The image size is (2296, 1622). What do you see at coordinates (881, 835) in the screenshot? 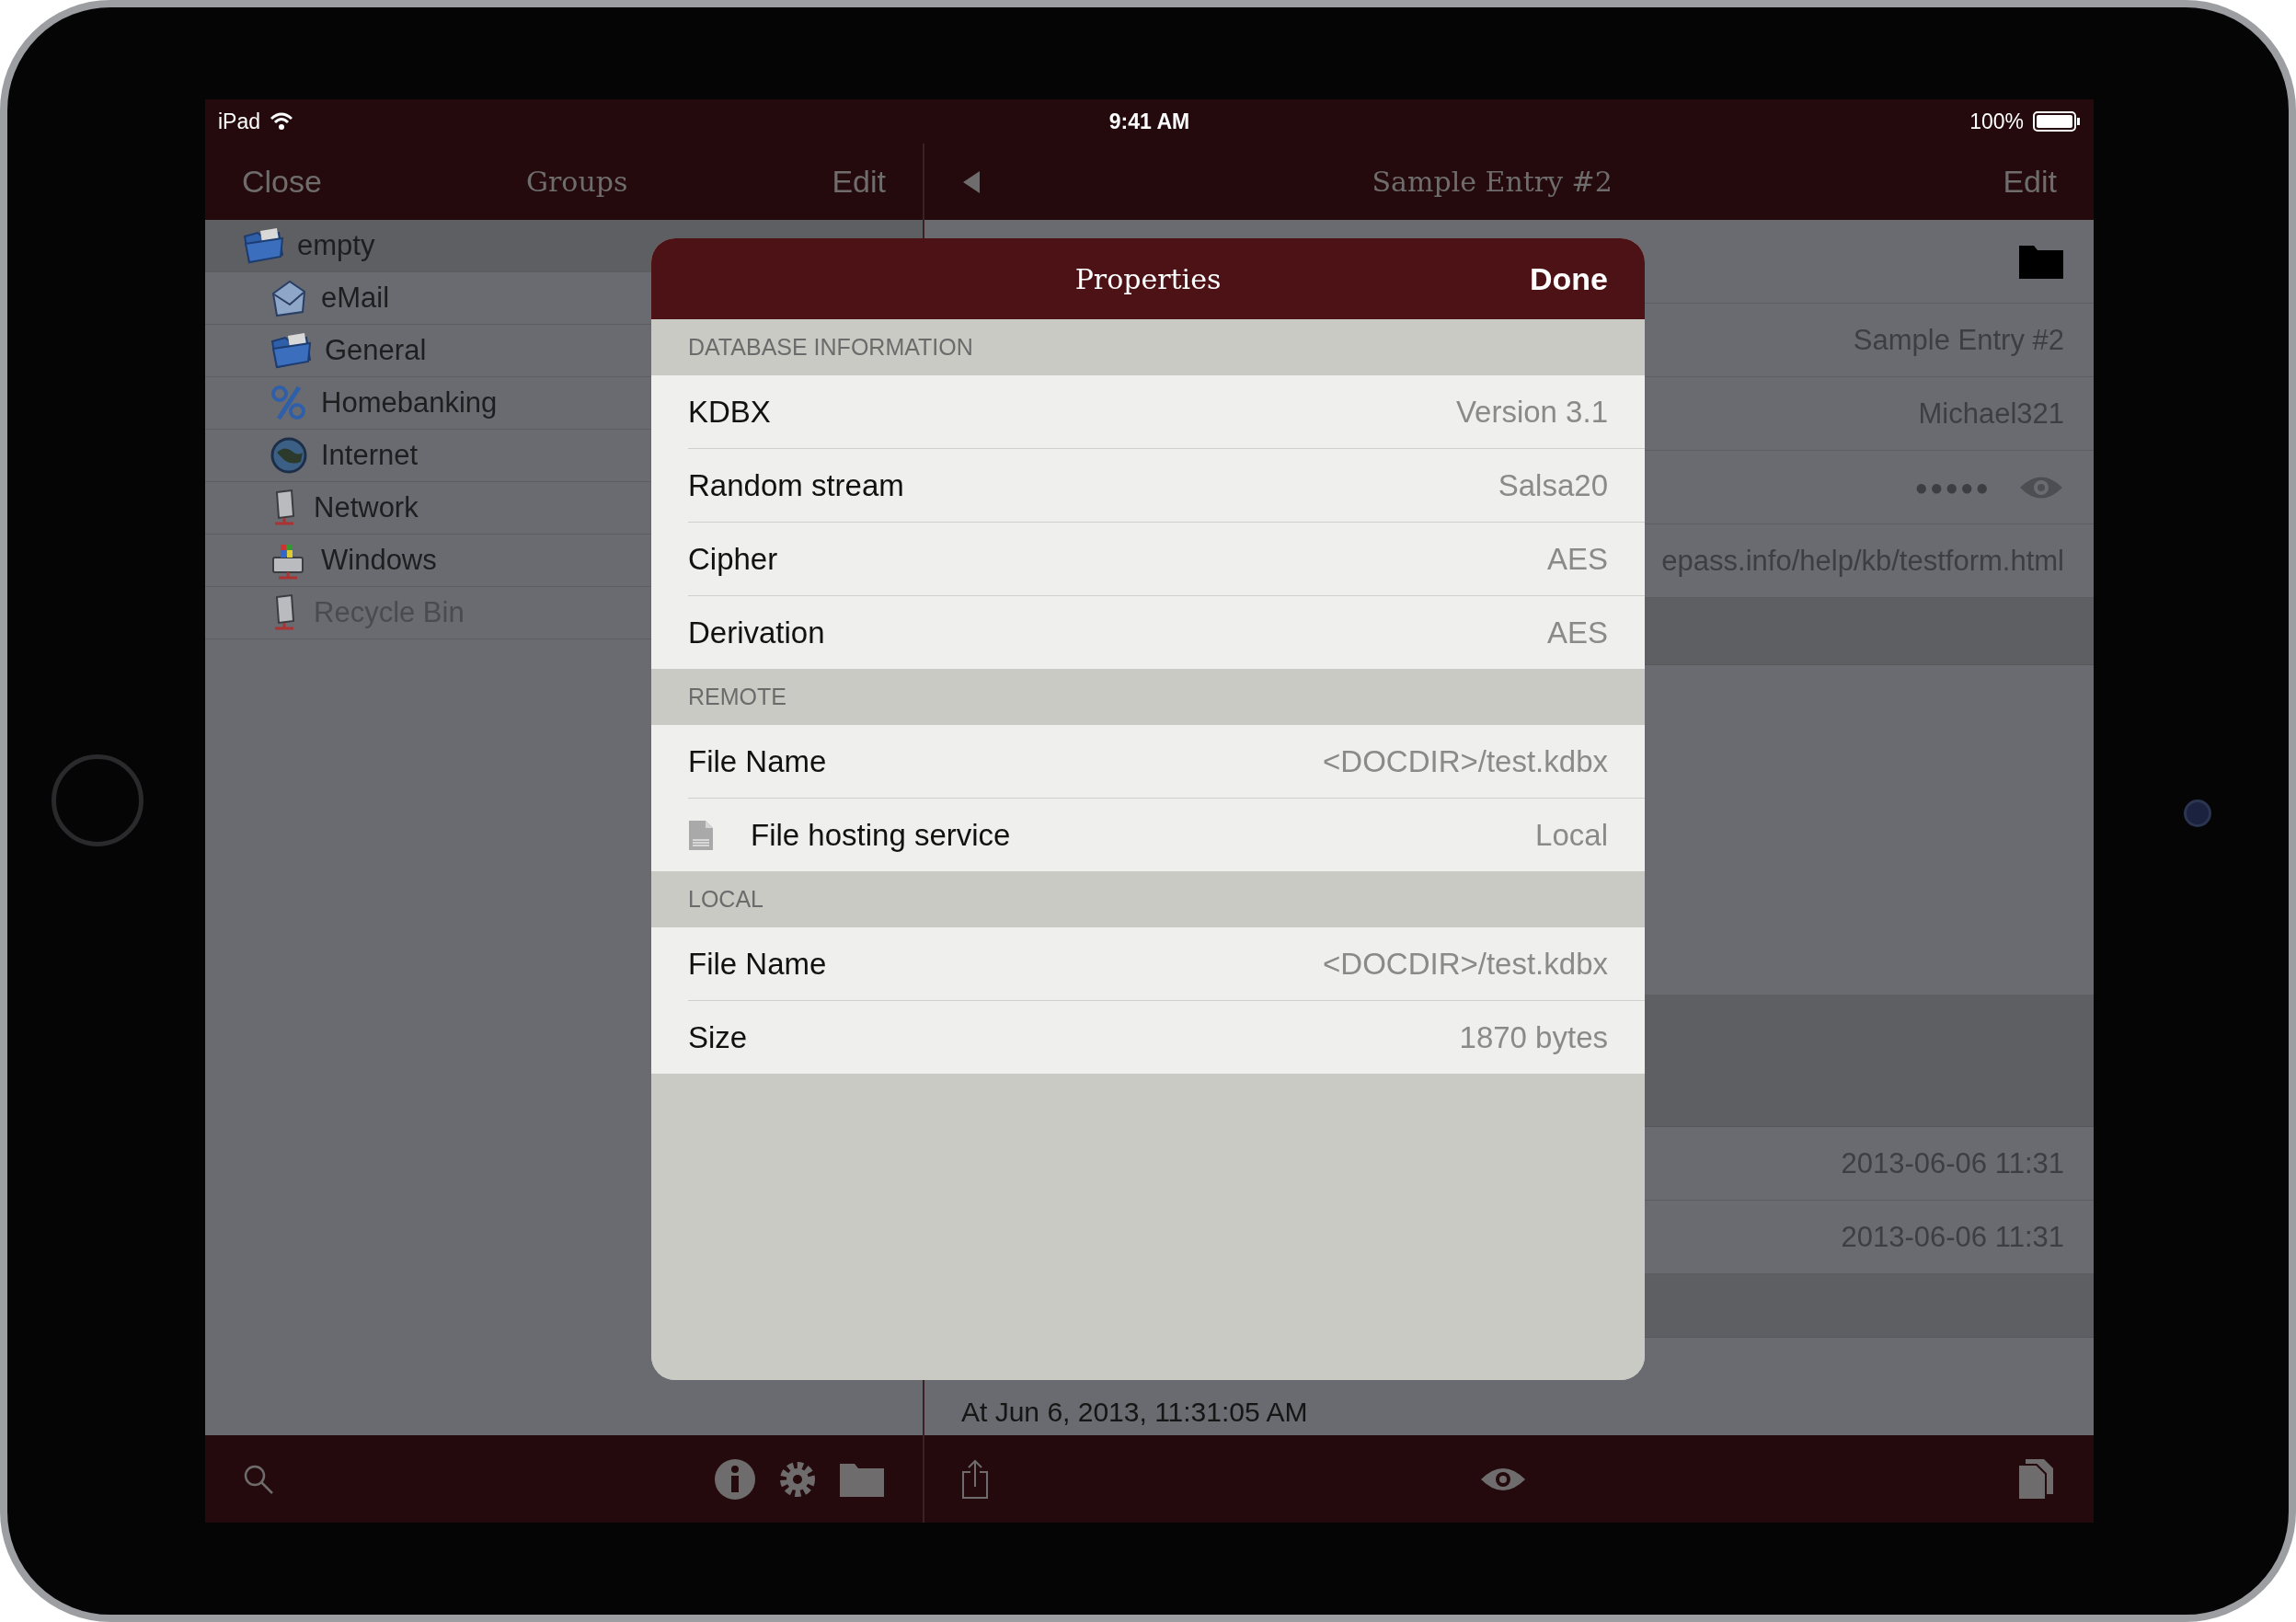
I see `property-label: File hosting service` at bounding box center [881, 835].